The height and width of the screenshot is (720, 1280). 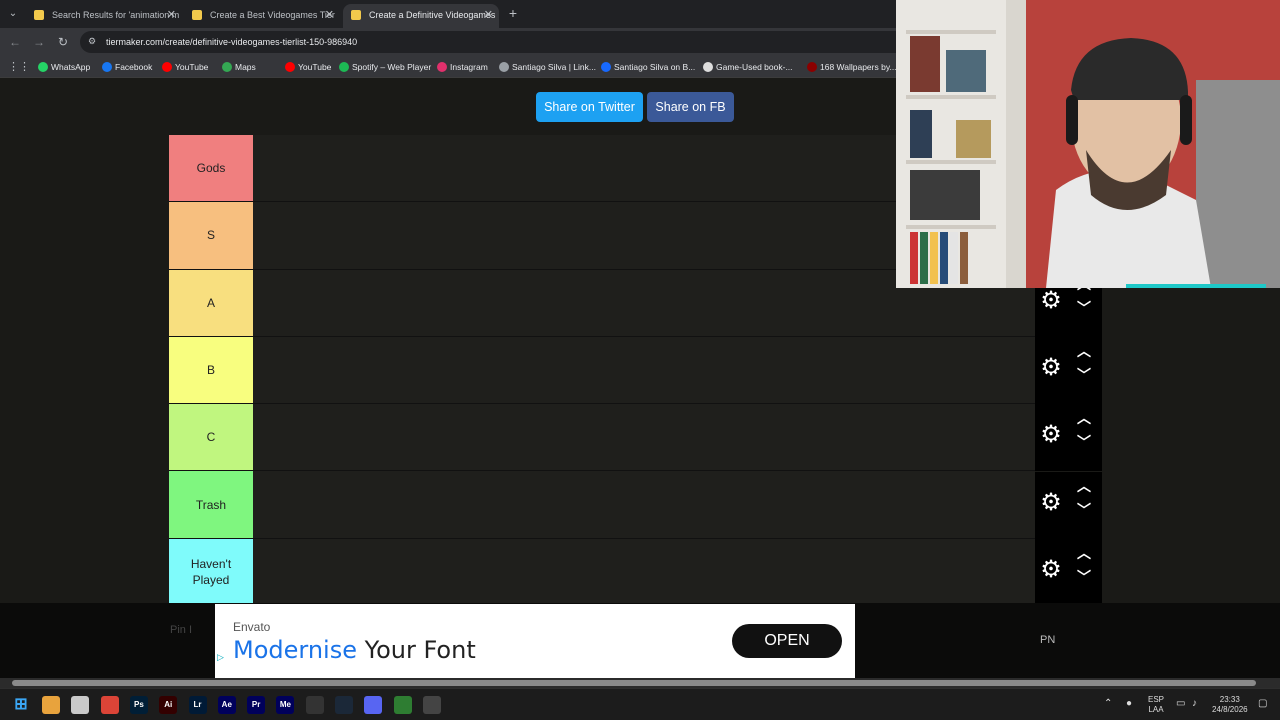 What do you see at coordinates (222, 657) in the screenshot?
I see `adchoices-icon: ▷` at bounding box center [222, 657].